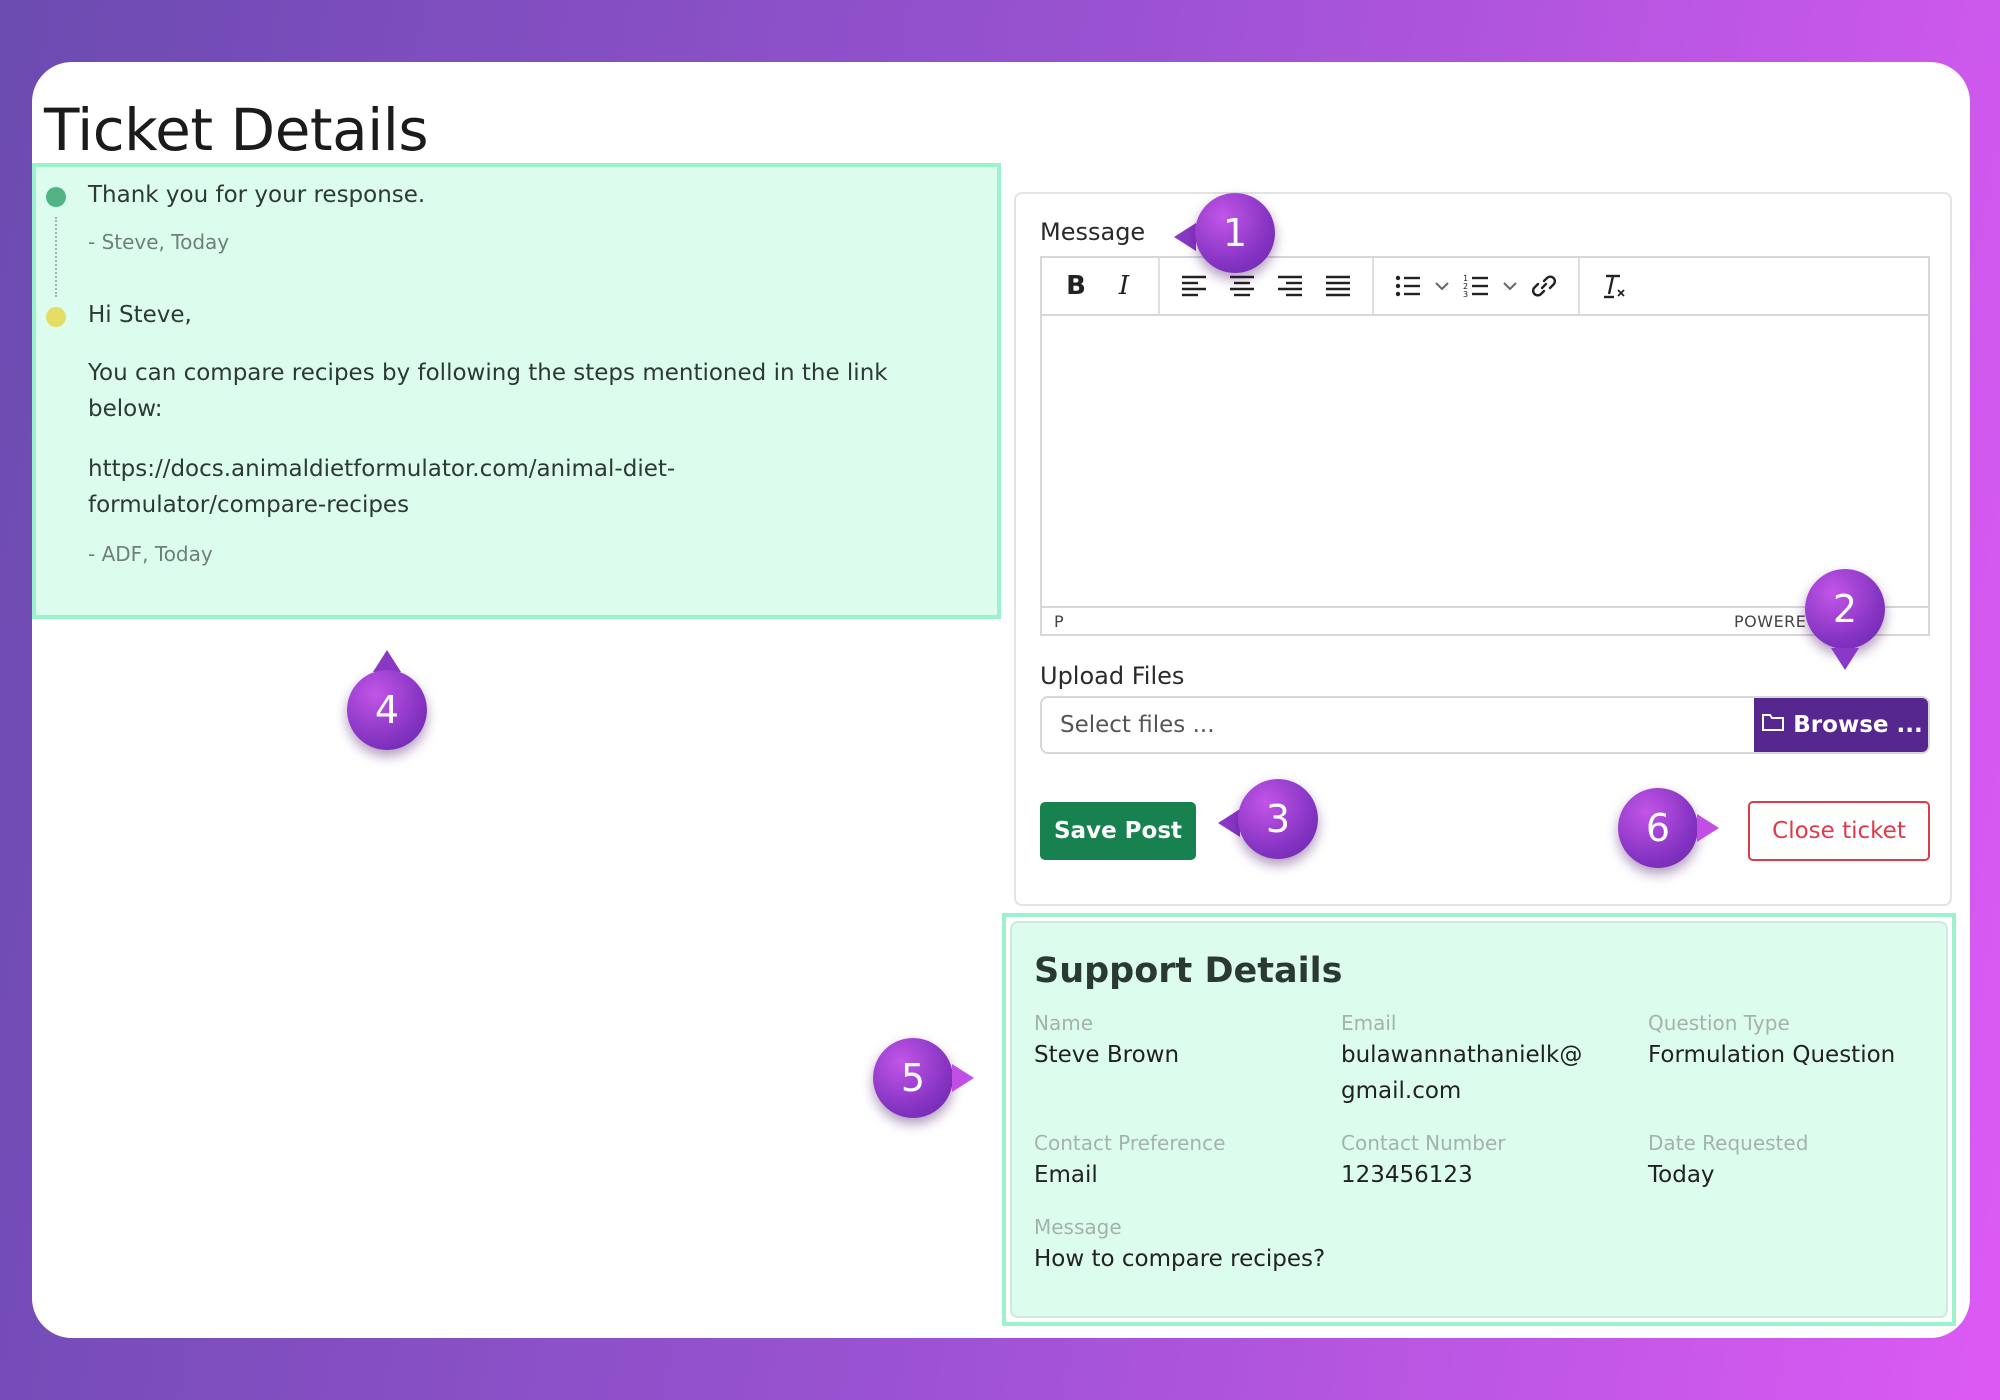 Image resolution: width=2000 pixels, height=1400 pixels. Describe the element at coordinates (1544, 286) in the screenshot. I see `link-icon` at that location.